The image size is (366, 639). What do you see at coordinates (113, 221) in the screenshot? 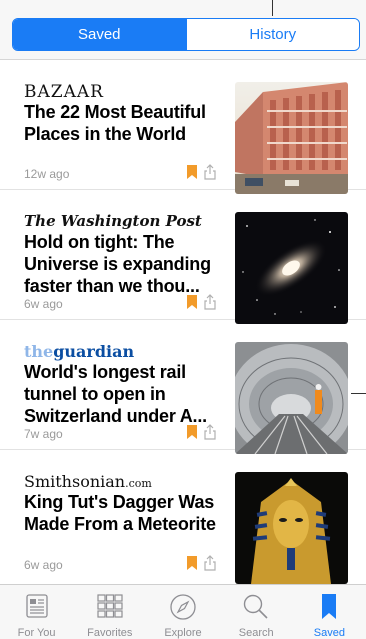
I see `source-logo-washington-post: The Washington Post` at bounding box center [113, 221].